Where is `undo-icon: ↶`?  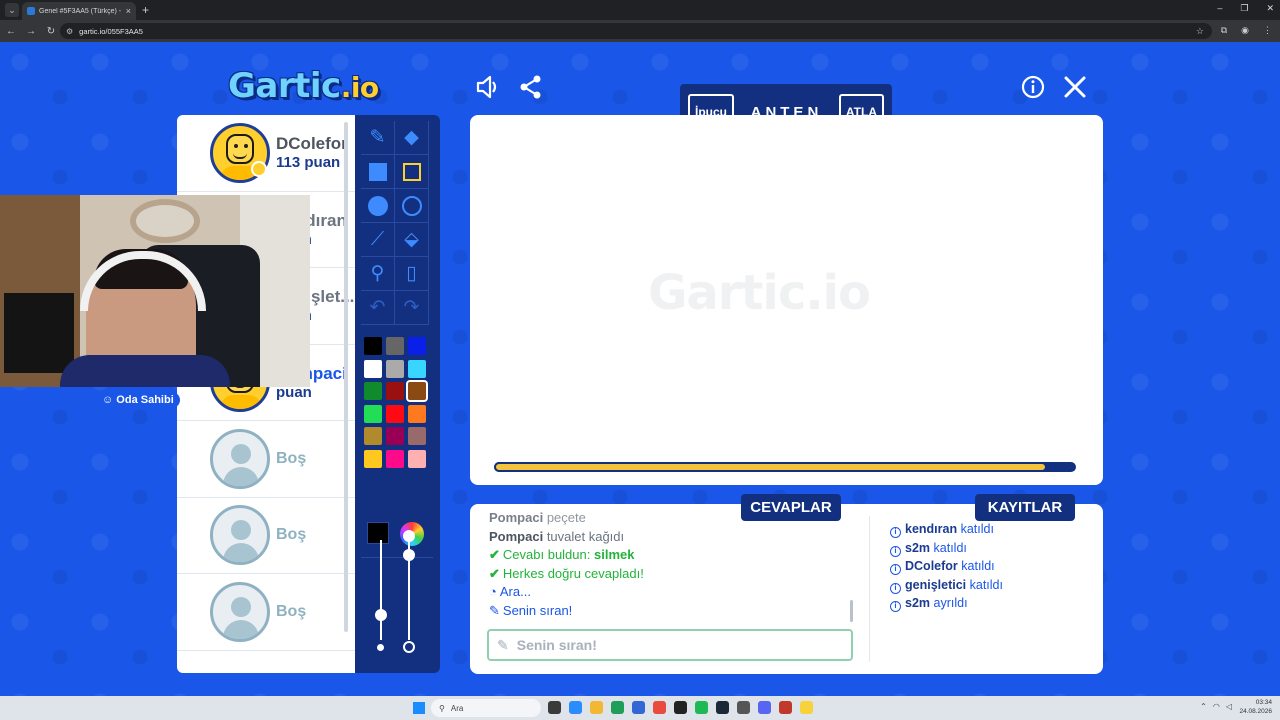 undo-icon: ↶ is located at coordinates (378, 308).